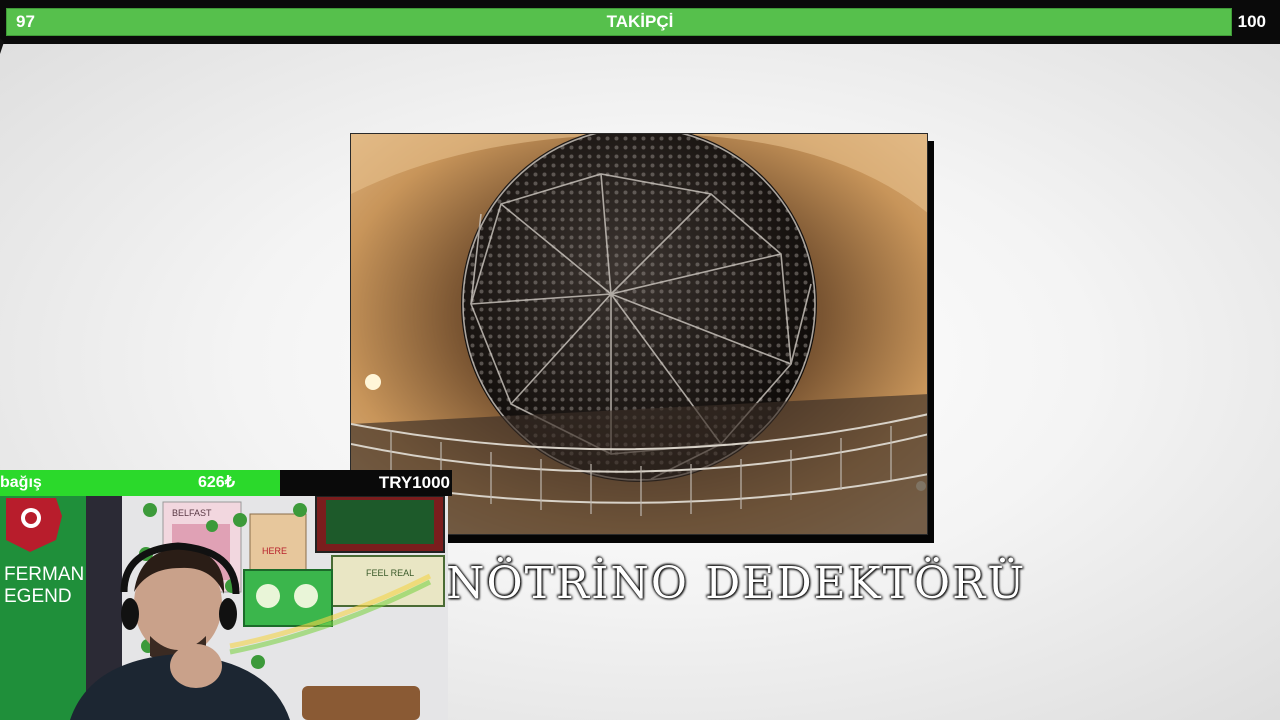  What do you see at coordinates (216, 482) in the screenshot?
I see `donation-amount: 626₺` at bounding box center [216, 482].